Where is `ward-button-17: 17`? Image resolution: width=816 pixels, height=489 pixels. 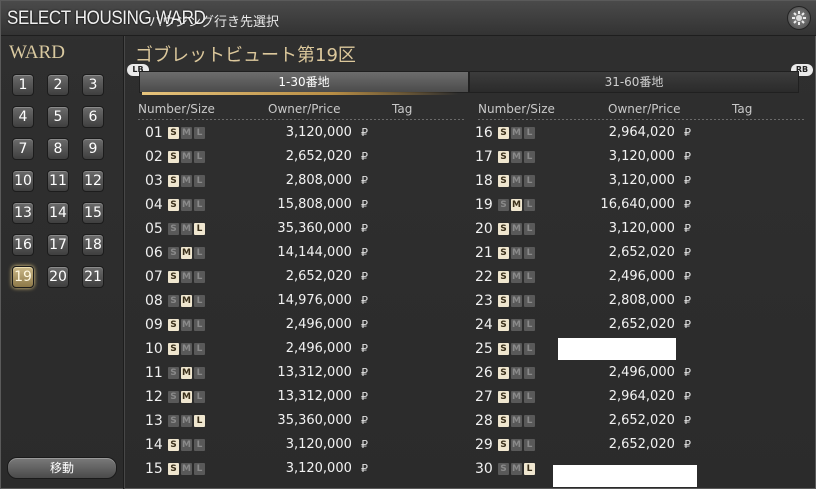 ward-button-17: 17 is located at coordinates (58, 245).